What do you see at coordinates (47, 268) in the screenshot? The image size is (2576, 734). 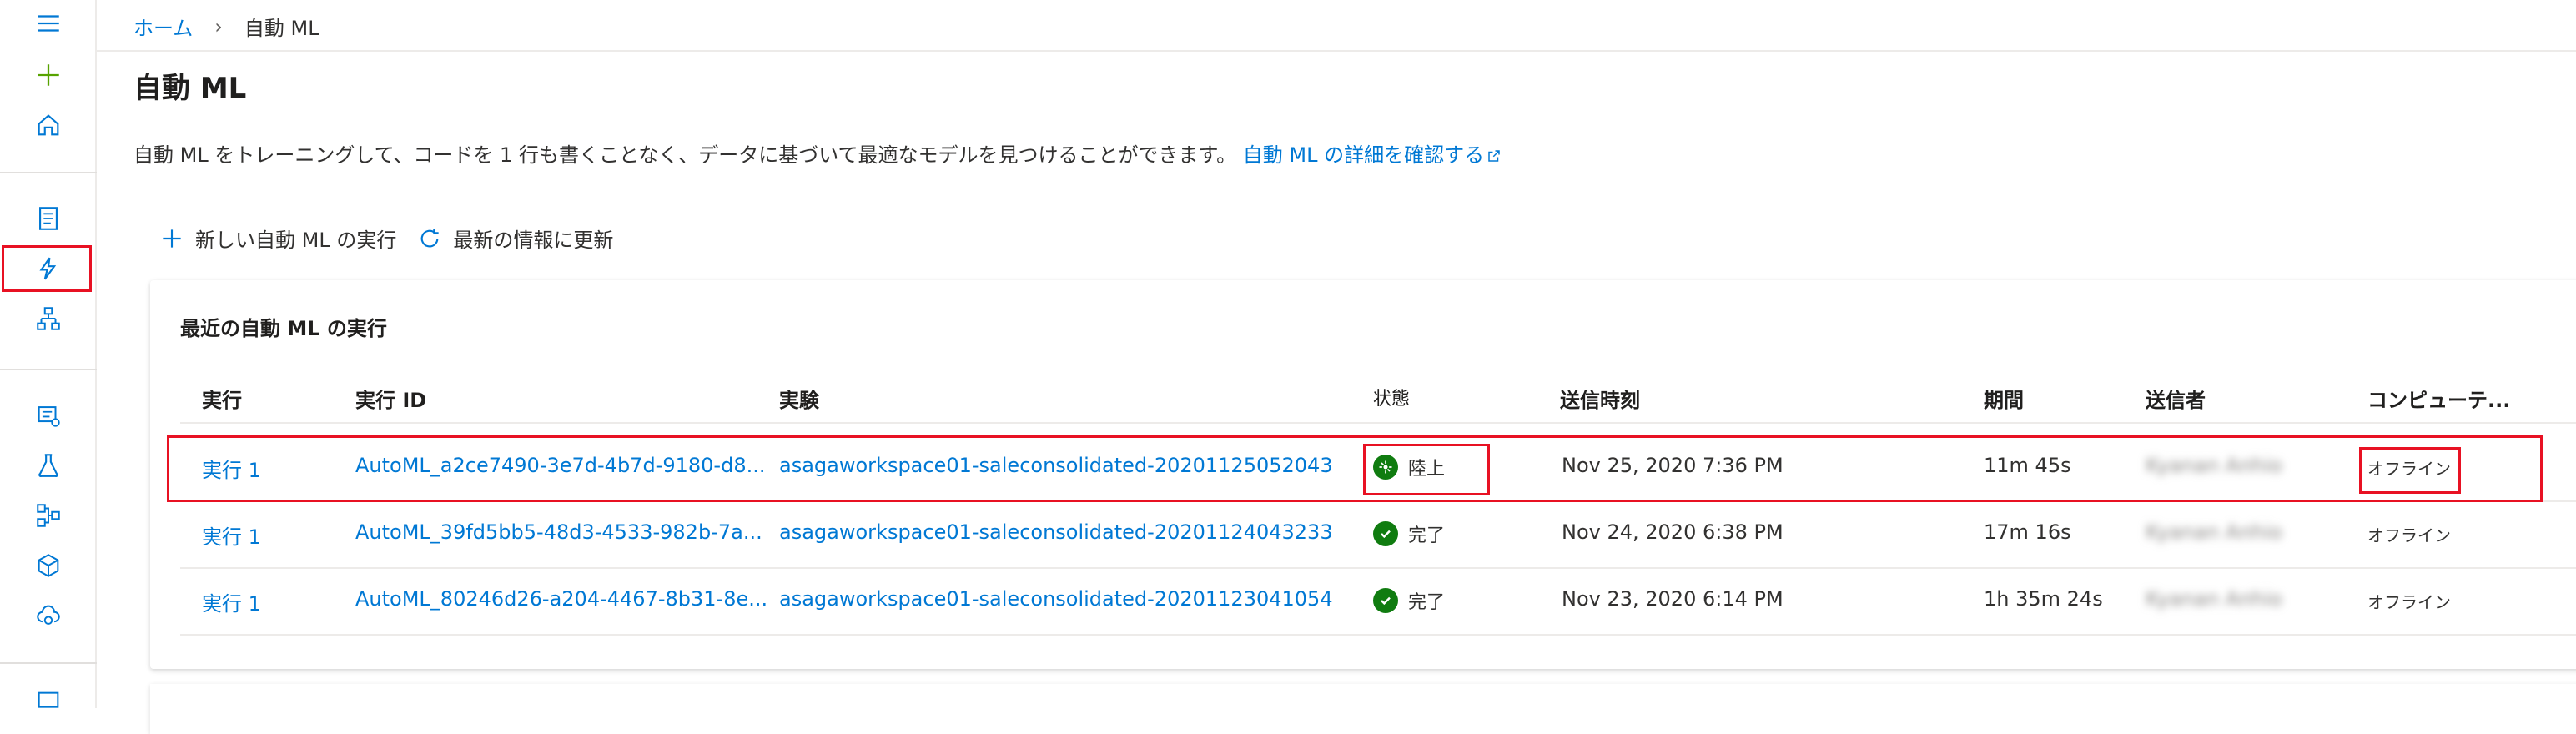 I see `automl-nav-highlight` at bounding box center [47, 268].